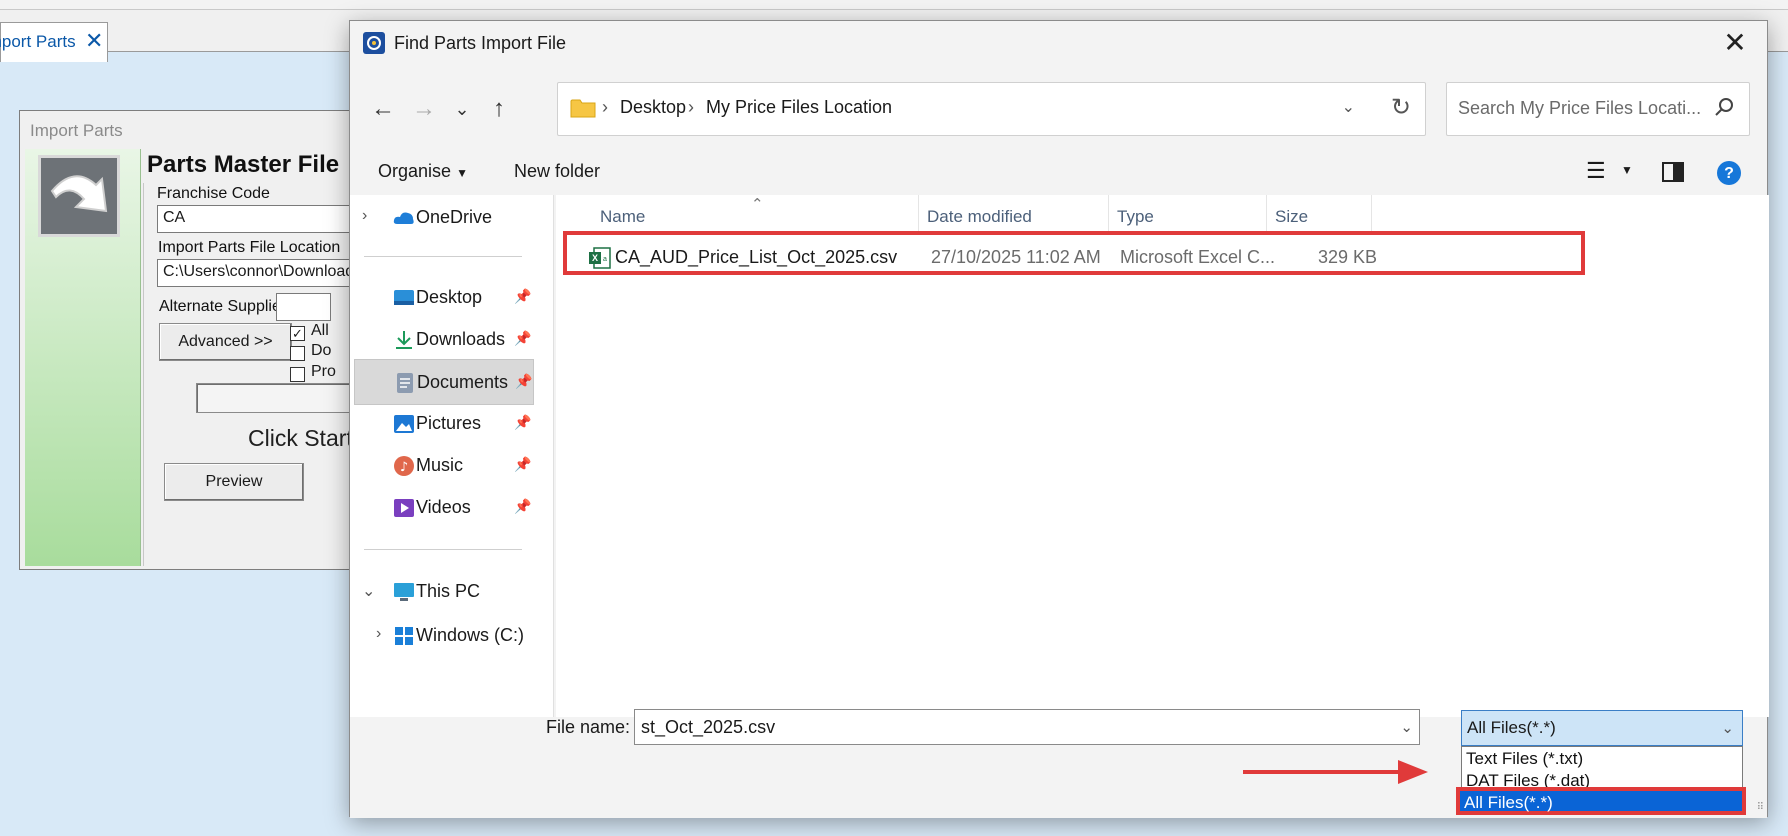 This screenshot has height=836, width=1788. Describe the element at coordinates (799, 107) in the screenshot. I see `breadcrumb-current-folder: My Price Files Location` at that location.